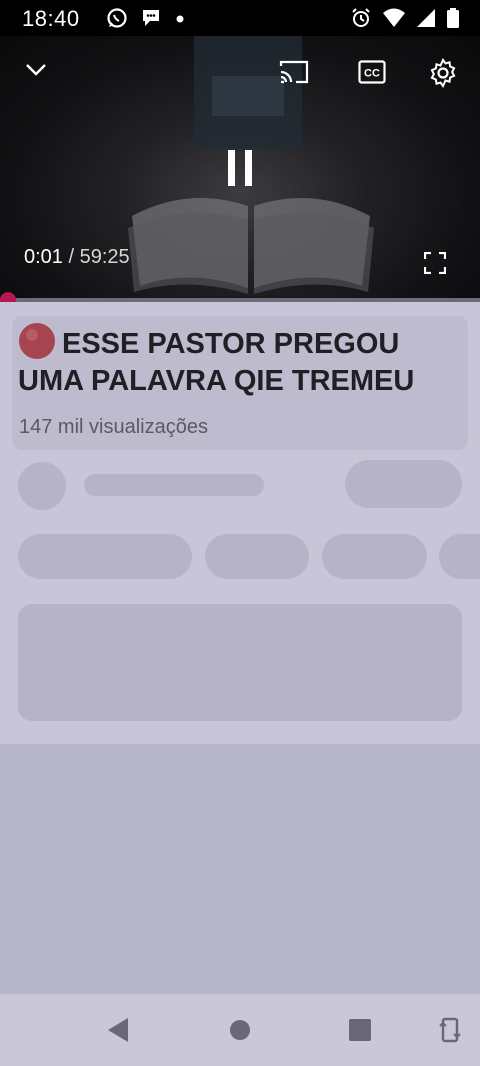  What do you see at coordinates (443, 73) in the screenshot?
I see `settings-gear-icon` at bounding box center [443, 73].